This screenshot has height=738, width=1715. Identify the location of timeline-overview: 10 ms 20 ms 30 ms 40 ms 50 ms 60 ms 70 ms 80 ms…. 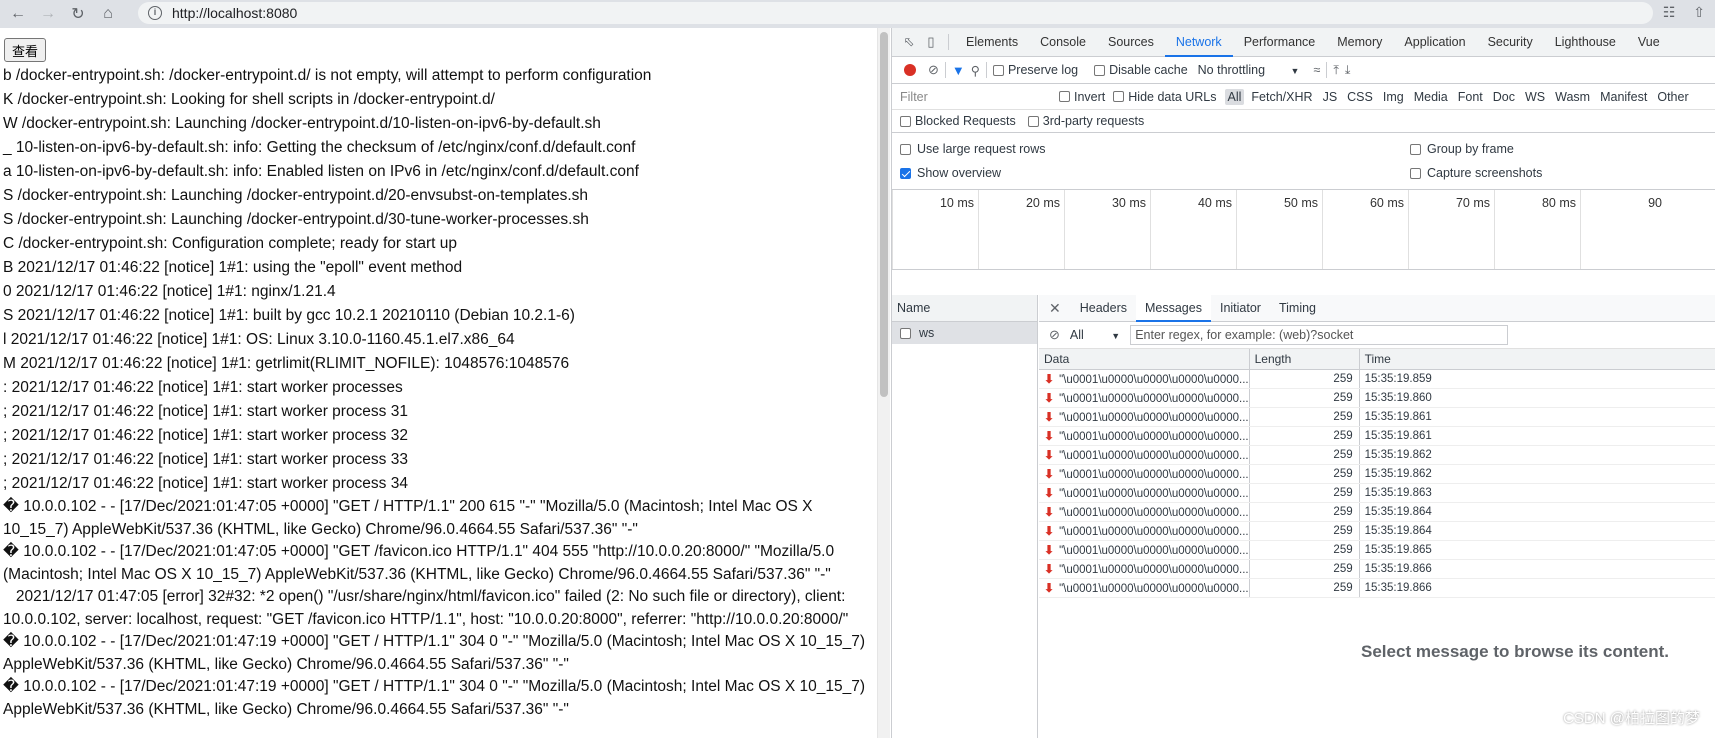
(1303, 230).